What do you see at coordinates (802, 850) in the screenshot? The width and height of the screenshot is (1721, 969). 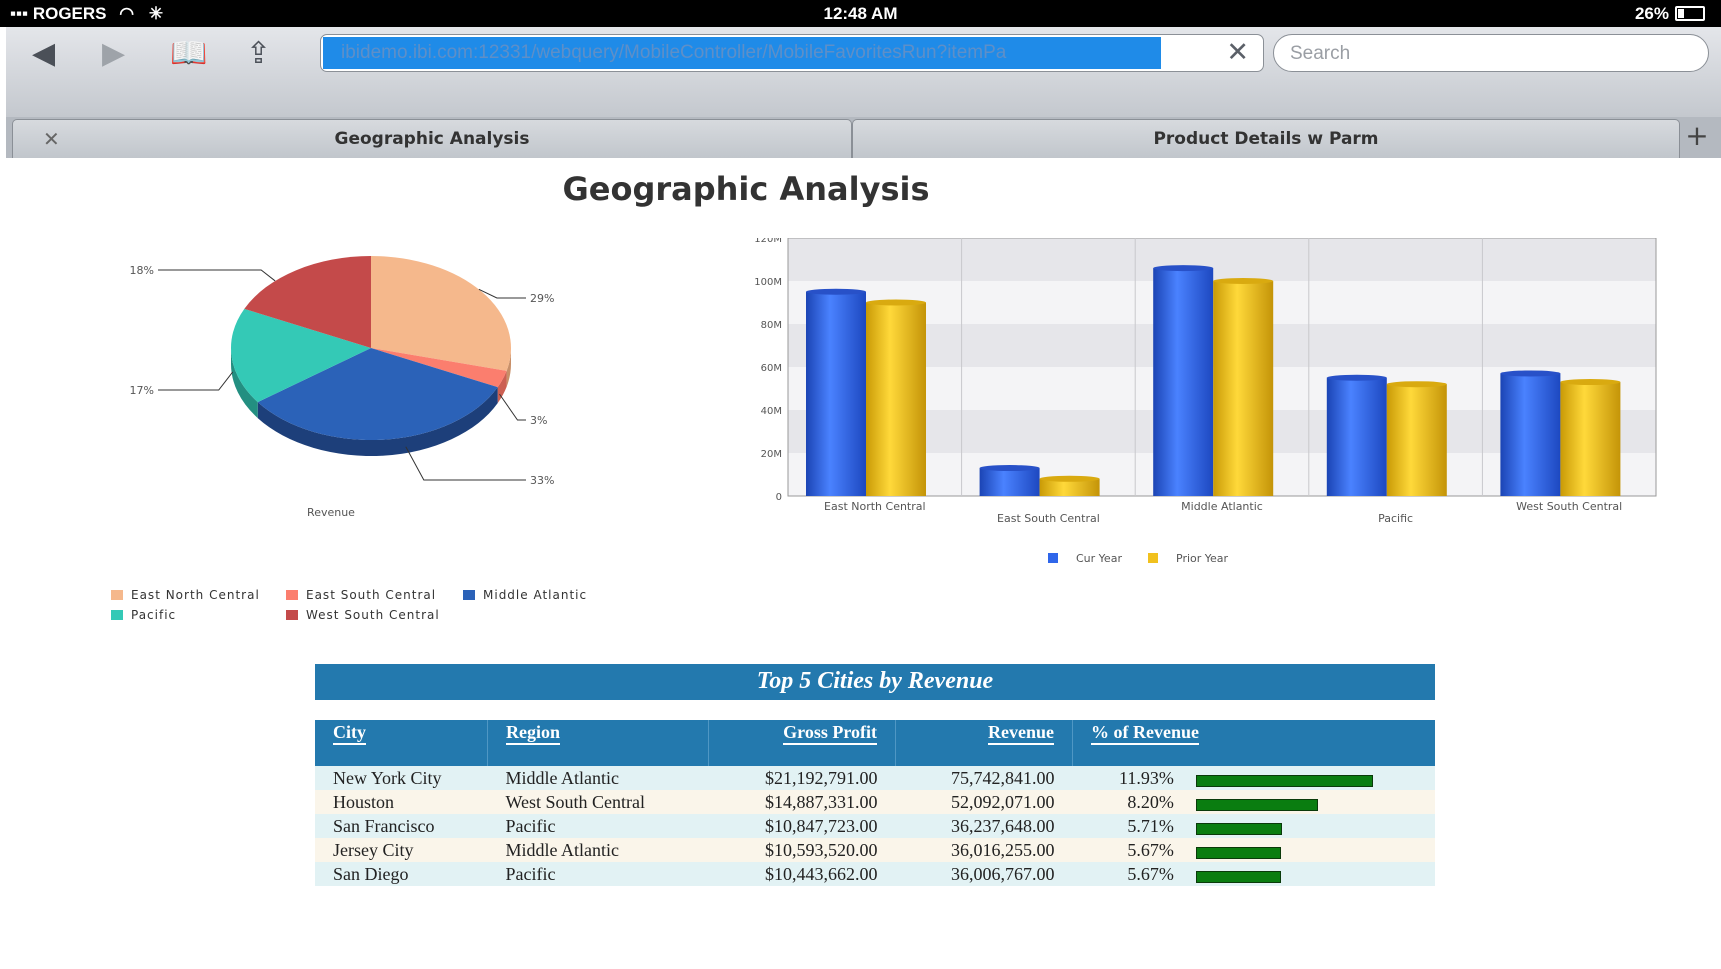 I see `cell-gross-profit: $10,593,520.00` at bounding box center [802, 850].